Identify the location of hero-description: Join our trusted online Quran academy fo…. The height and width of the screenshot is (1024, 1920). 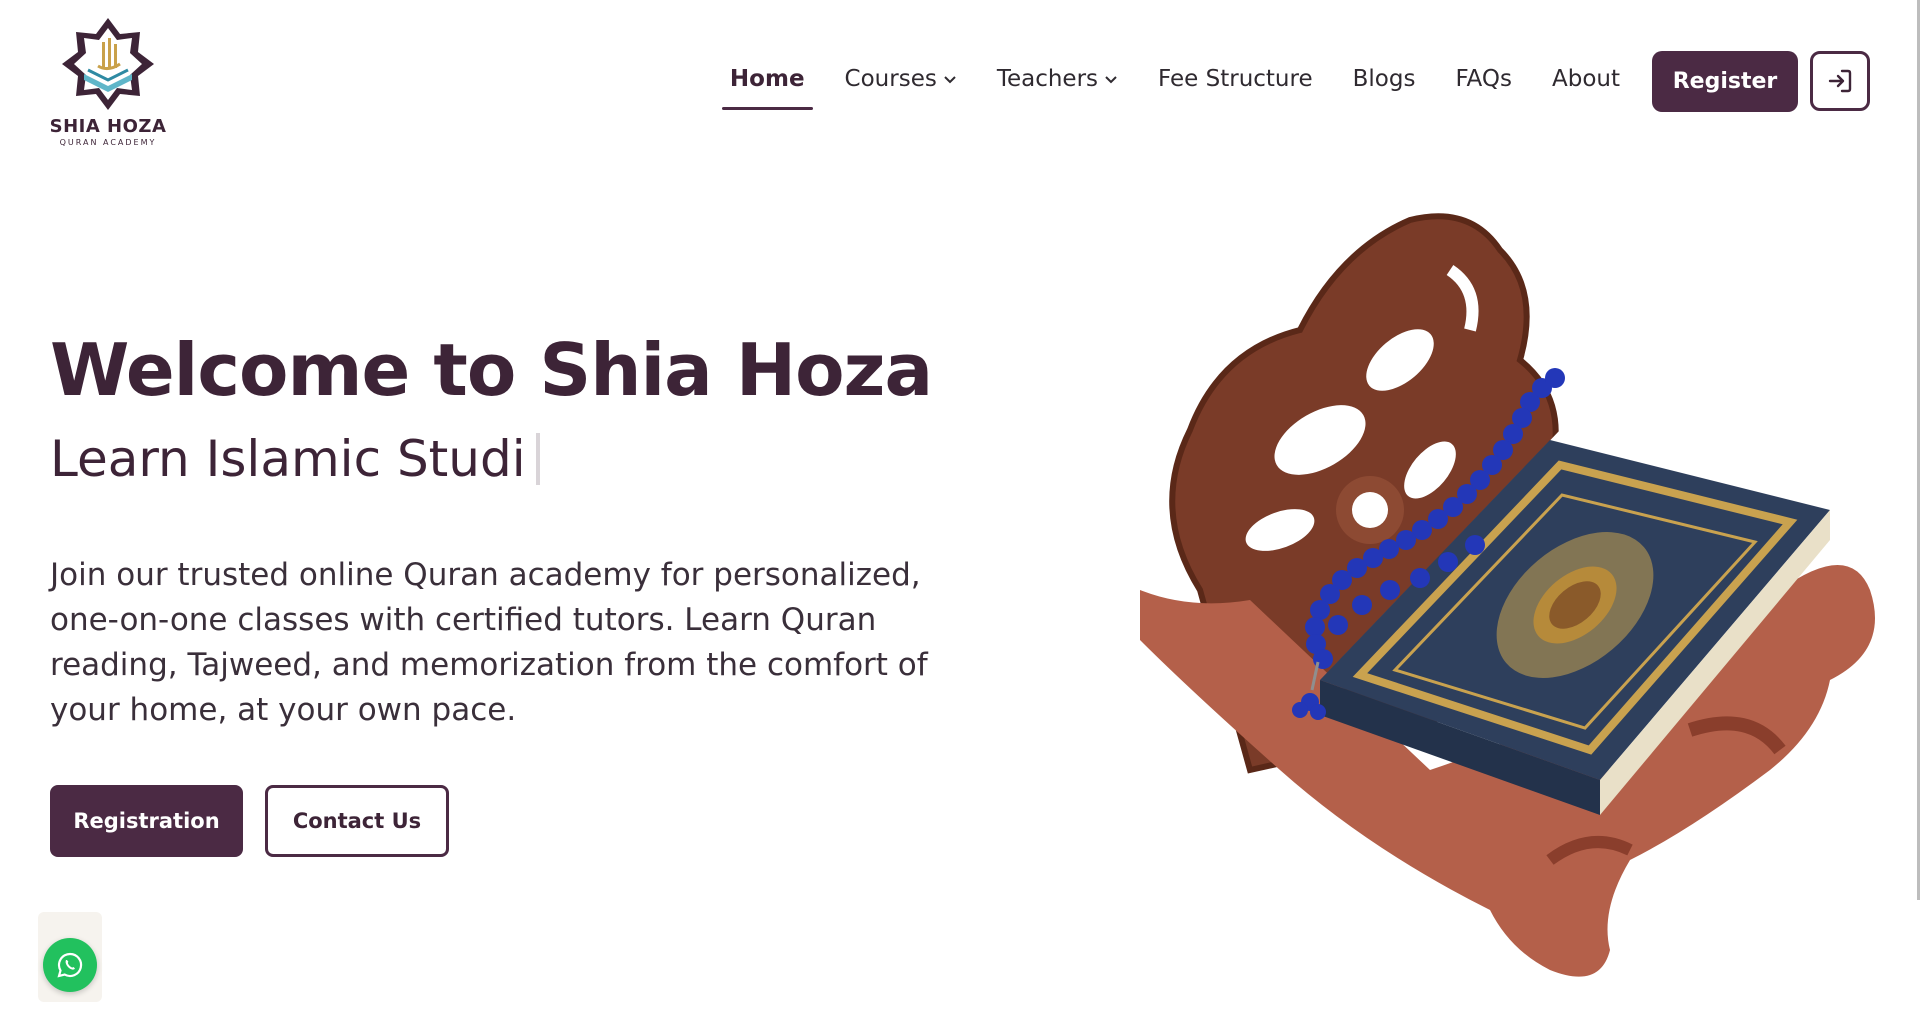
(489, 642).